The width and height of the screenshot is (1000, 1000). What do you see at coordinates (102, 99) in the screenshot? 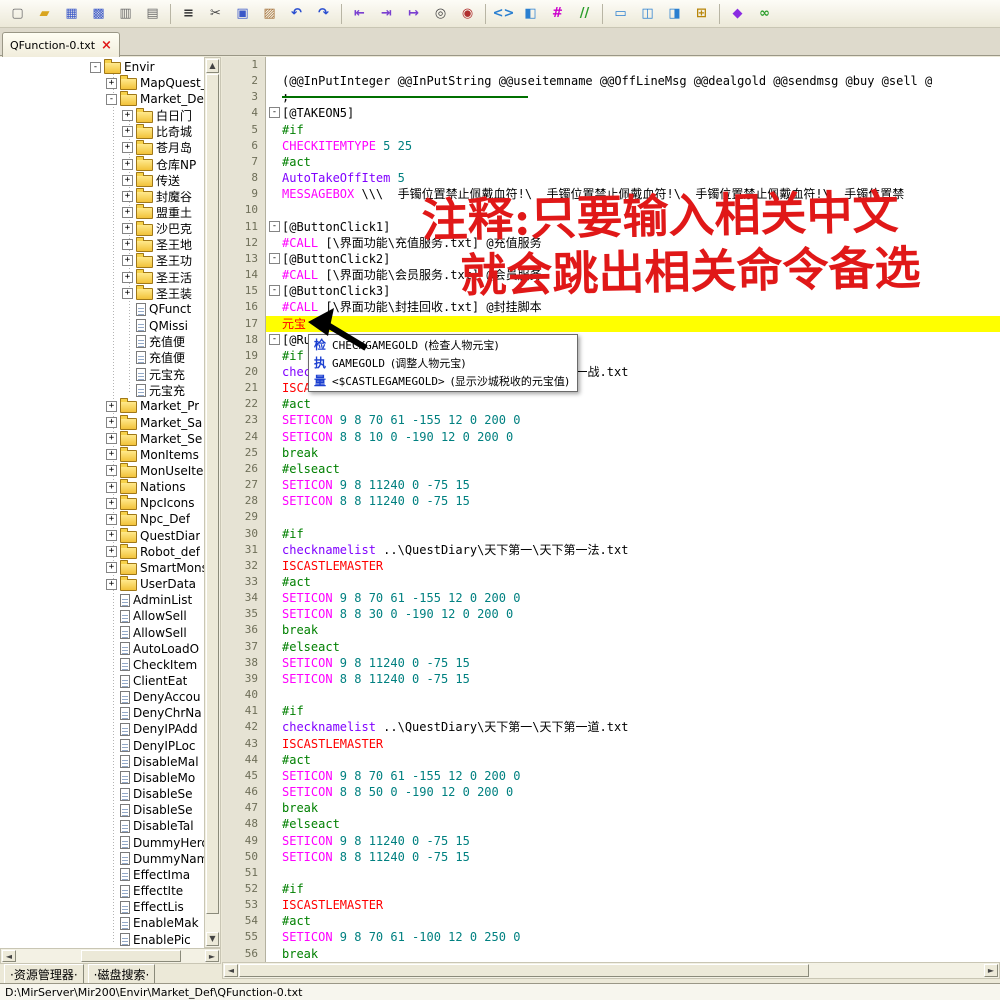
I see `tree-item: - Market_De` at bounding box center [102, 99].